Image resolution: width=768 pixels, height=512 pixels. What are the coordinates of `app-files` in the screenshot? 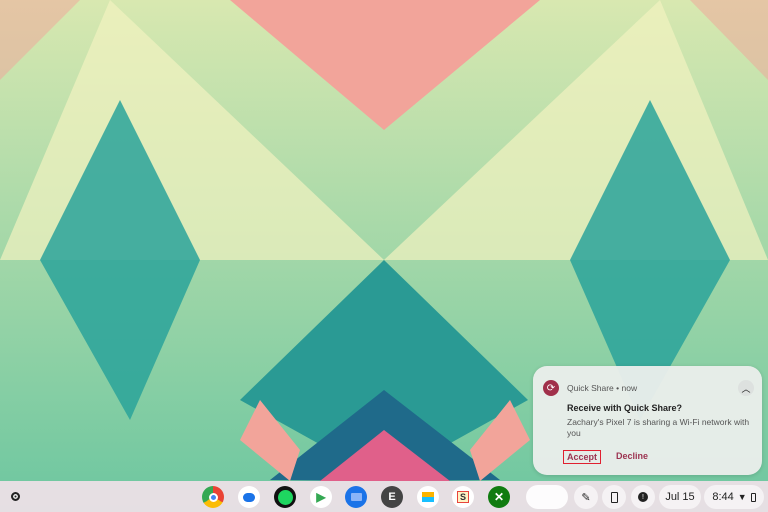 It's located at (356, 497).